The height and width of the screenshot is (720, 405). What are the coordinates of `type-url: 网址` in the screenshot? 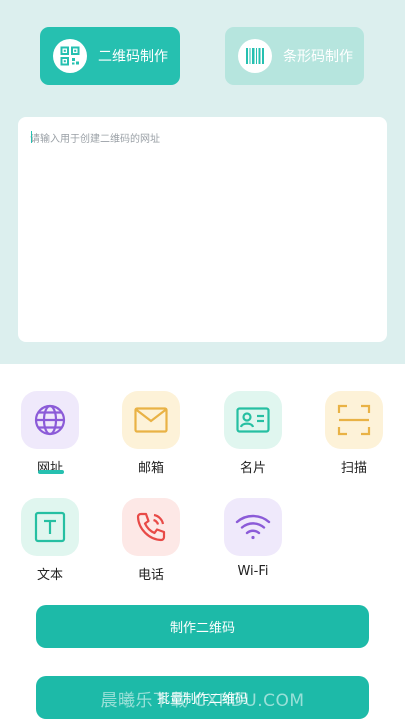 It's located at (50, 433).